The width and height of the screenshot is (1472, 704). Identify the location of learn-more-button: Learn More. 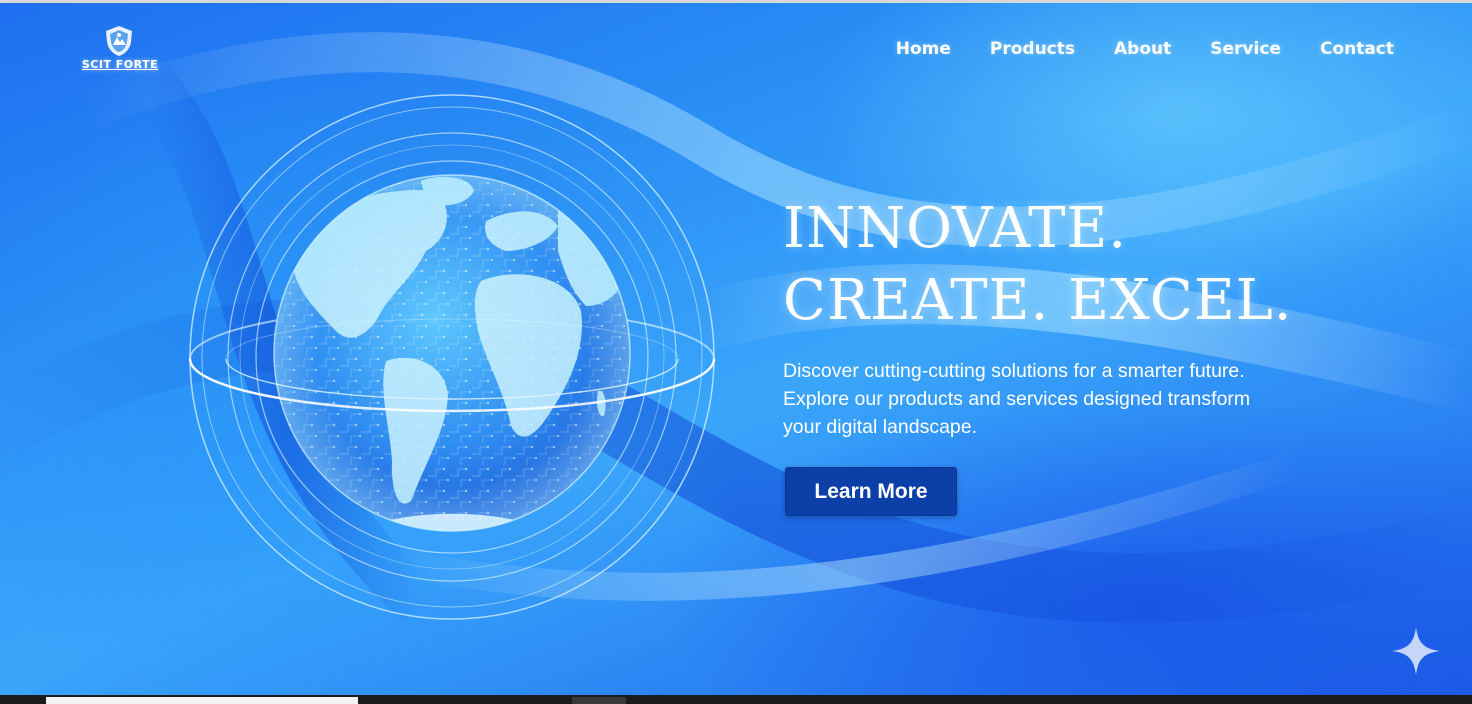
(871, 491).